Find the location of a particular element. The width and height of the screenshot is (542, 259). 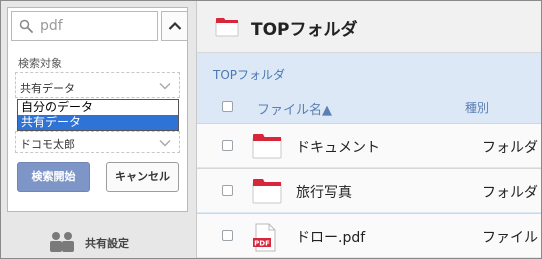

search-target-value: 共有データ is located at coordinates (47, 88).